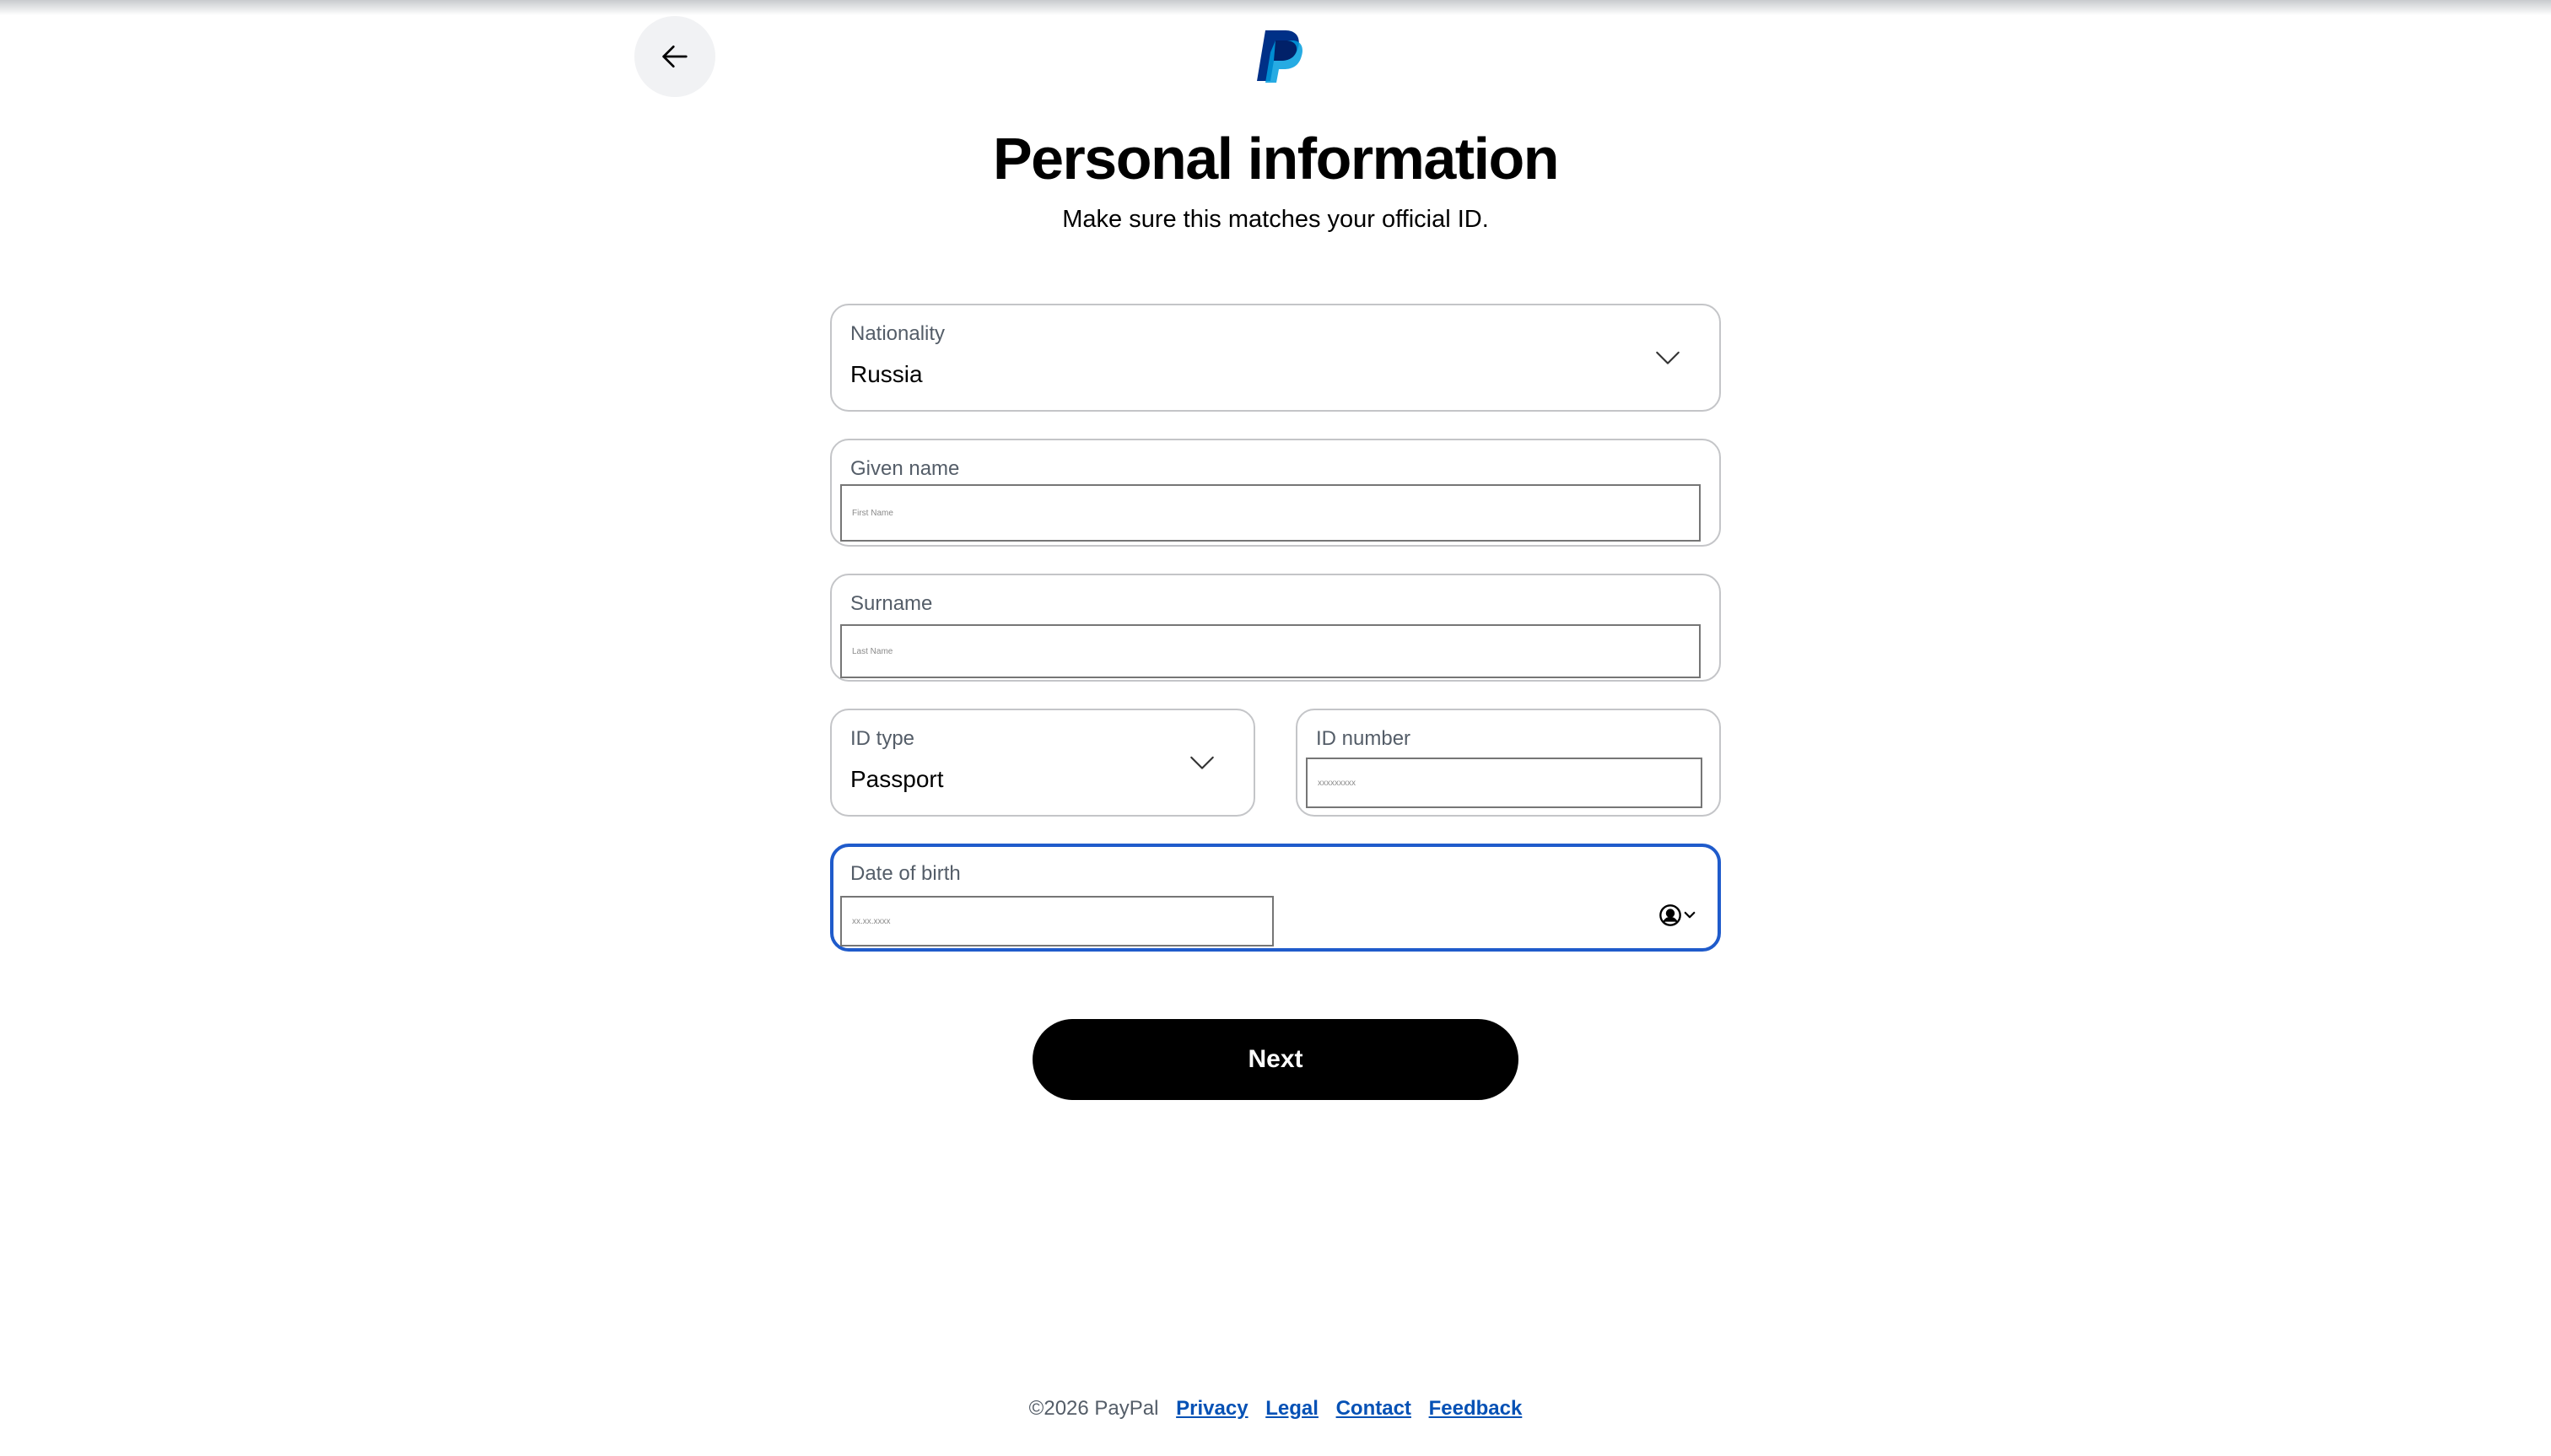  What do you see at coordinates (1057, 921) in the screenshot?
I see `date-of-birth-input` at bounding box center [1057, 921].